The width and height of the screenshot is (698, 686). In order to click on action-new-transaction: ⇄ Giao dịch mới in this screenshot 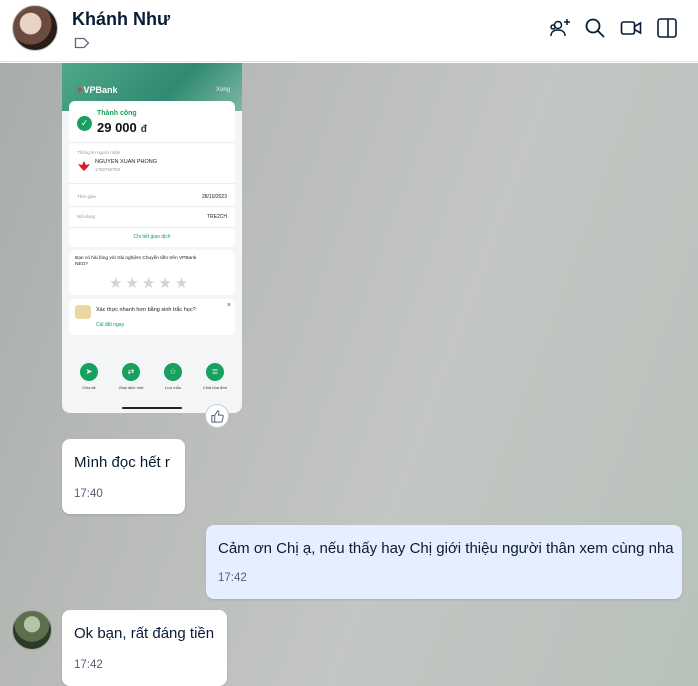, I will do `click(131, 376)`.